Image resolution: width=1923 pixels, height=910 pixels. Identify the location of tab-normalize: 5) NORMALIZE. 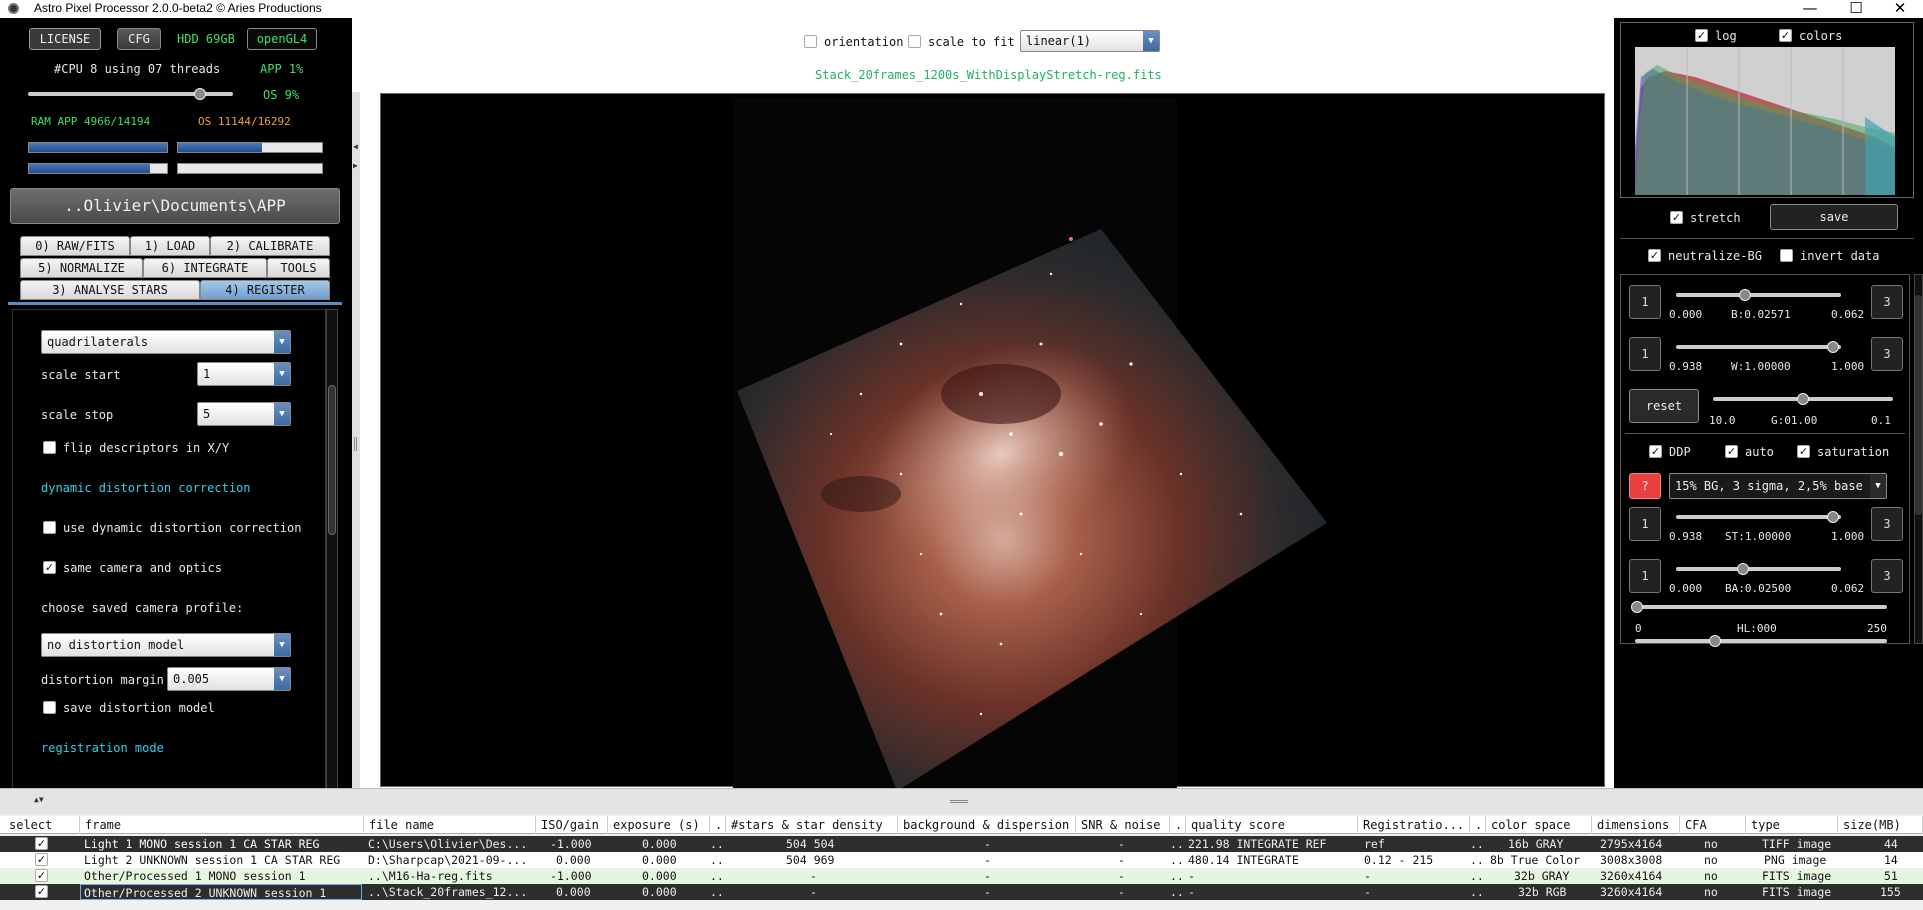
(81, 268).